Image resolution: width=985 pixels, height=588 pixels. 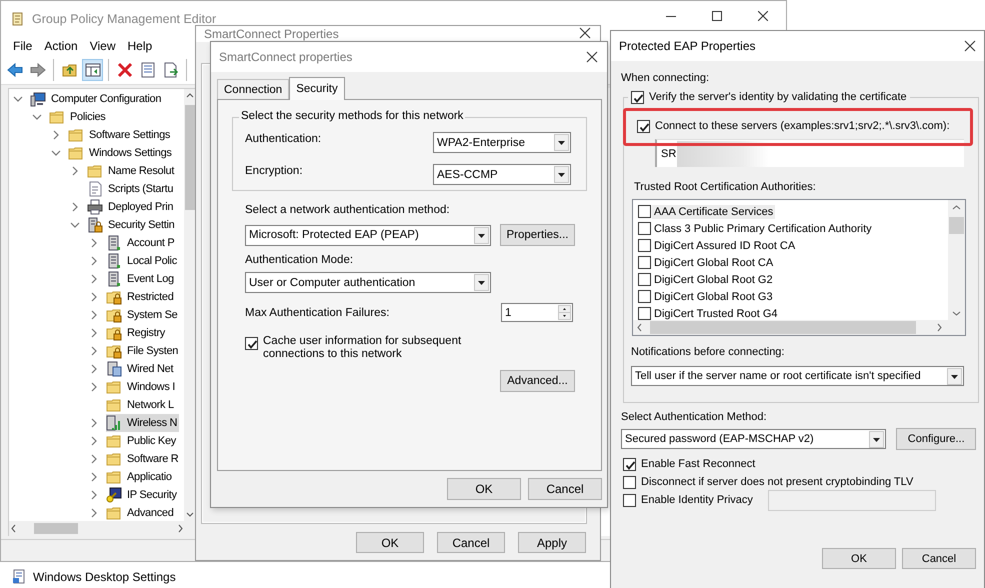 What do you see at coordinates (142, 441) in the screenshot?
I see `tree-item: Public Key` at bounding box center [142, 441].